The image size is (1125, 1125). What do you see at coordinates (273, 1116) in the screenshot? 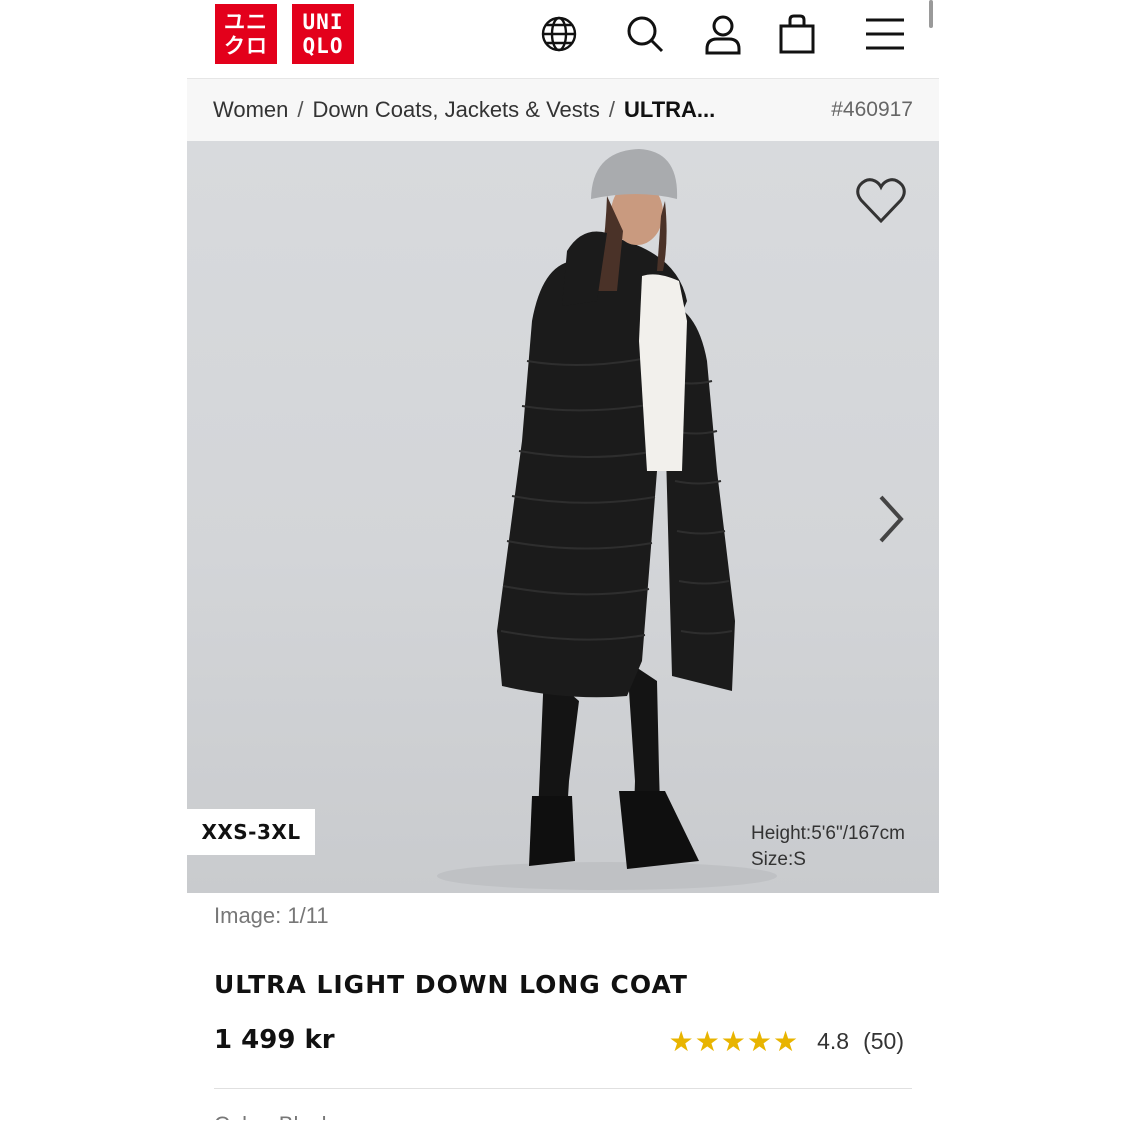
I see `color-label-partial: Color: Black` at bounding box center [273, 1116].